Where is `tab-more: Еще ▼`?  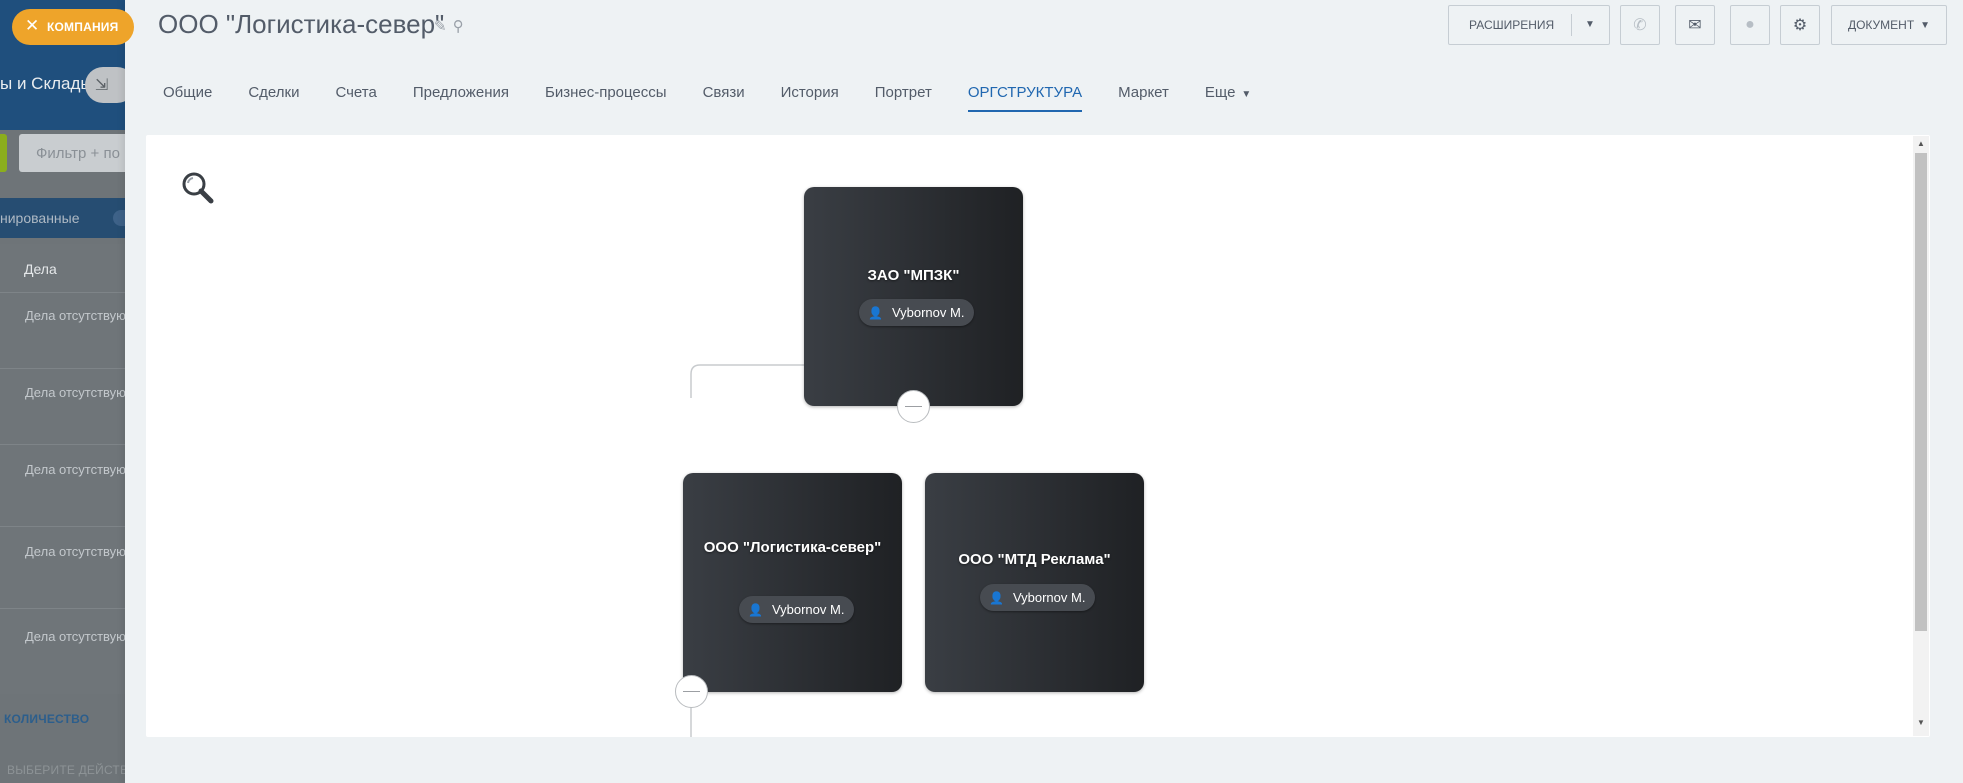 tab-more: Еще ▼ is located at coordinates (1228, 98).